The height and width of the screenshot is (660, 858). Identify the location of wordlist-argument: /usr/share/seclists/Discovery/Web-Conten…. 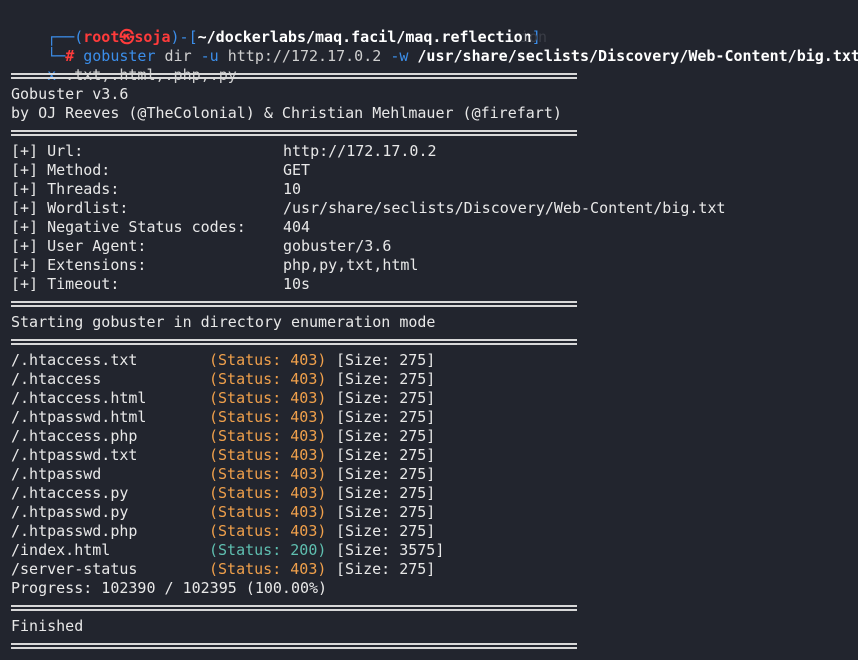
(633, 56).